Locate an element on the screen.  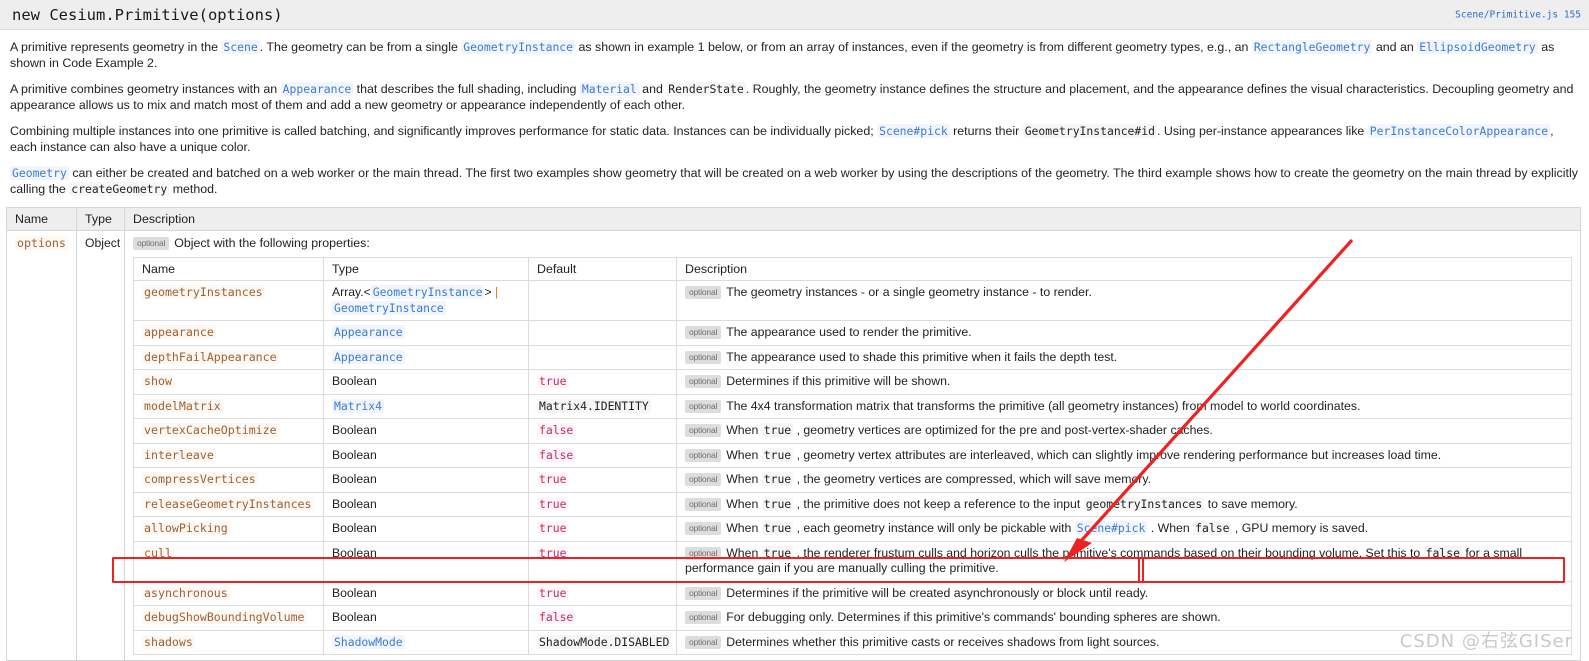
prop-type: ShadowMode is located at coordinates (368, 641).